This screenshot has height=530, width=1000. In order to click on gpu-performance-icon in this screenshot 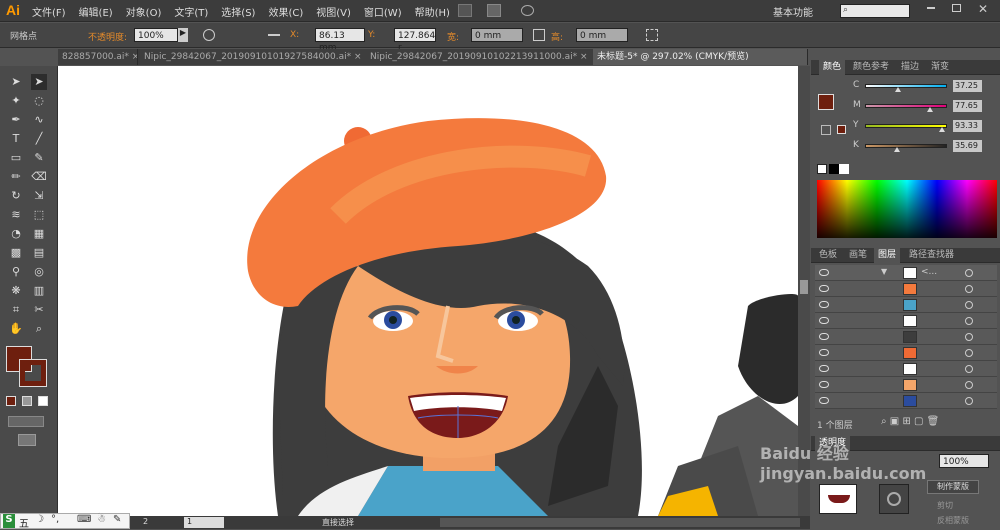, I will do `click(527, 10)`.